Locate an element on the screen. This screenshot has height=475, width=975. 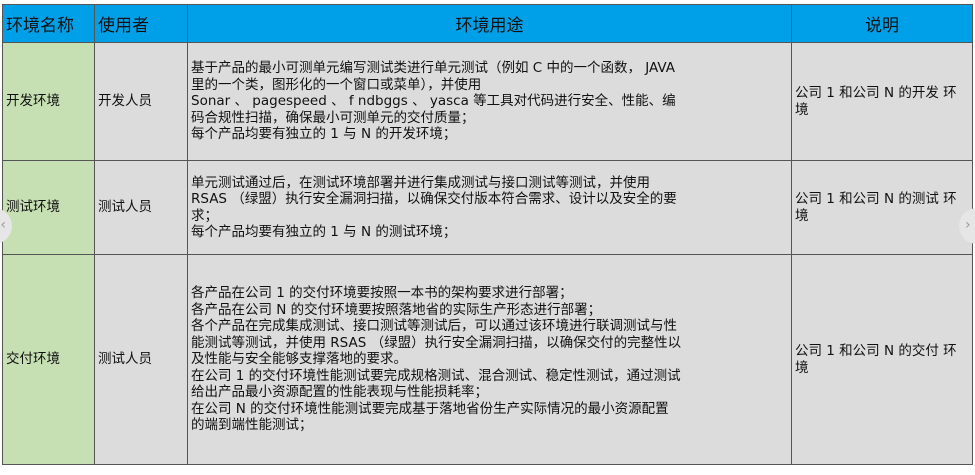
usage-line: 码合规性扫描，确保最小可测单元的交付质量； is located at coordinates (333, 117).